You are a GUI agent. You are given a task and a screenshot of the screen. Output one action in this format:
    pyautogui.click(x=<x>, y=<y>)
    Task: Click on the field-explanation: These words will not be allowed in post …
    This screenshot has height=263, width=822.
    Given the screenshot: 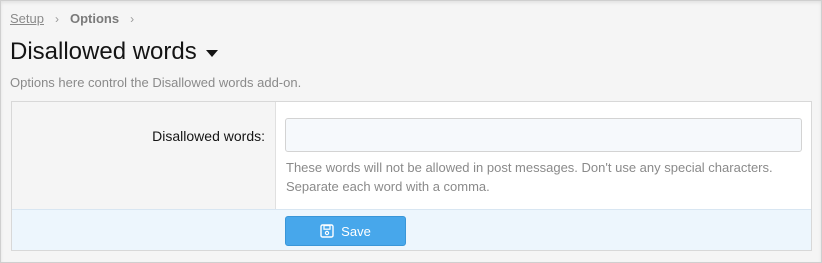 What is the action you would take?
    pyautogui.click(x=546, y=177)
    